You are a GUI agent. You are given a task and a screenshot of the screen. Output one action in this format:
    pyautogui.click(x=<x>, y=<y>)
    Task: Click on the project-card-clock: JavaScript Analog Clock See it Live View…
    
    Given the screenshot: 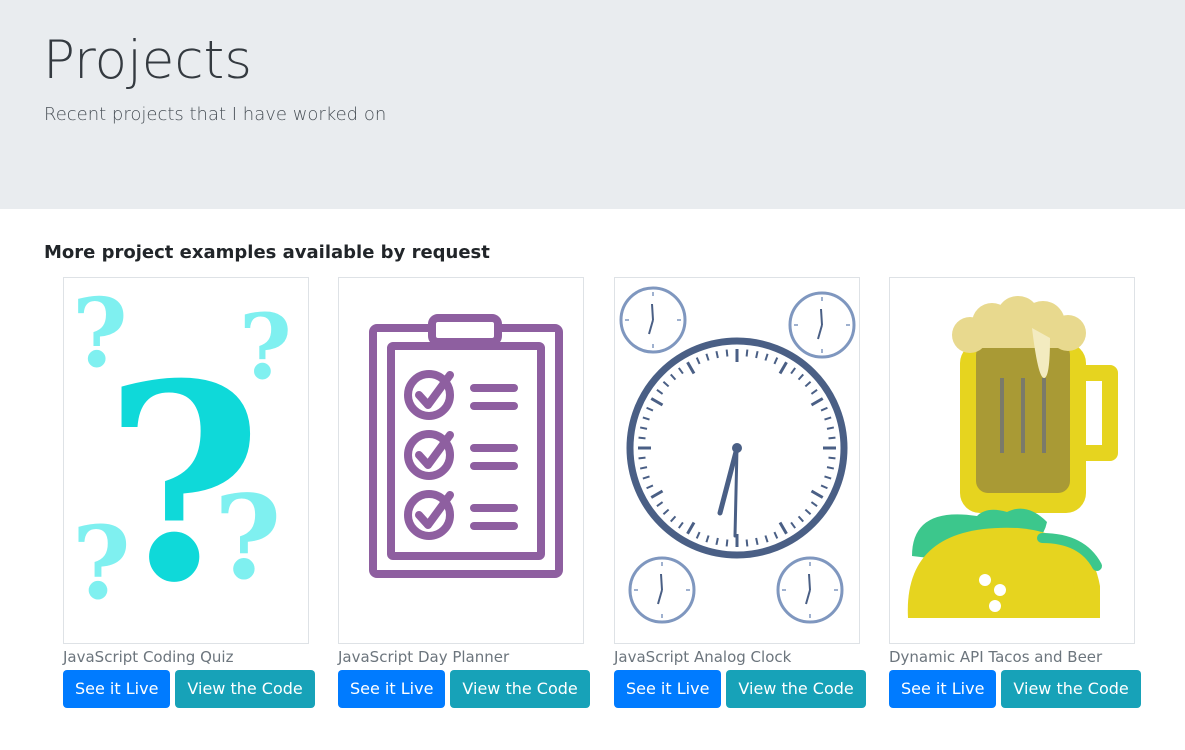 What is the action you would take?
    pyautogui.click(x=740, y=492)
    